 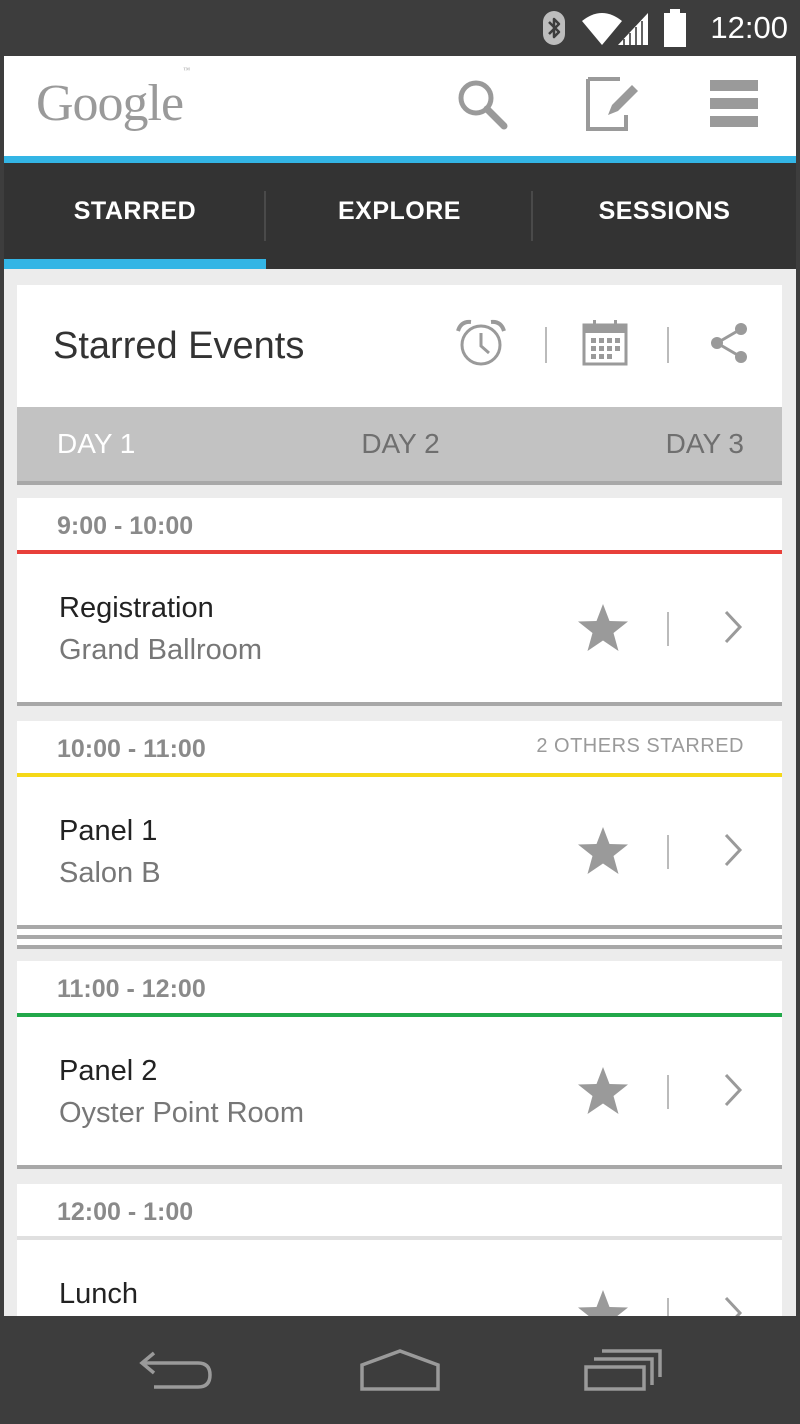 What do you see at coordinates (675, 28) in the screenshot?
I see `battery-icon` at bounding box center [675, 28].